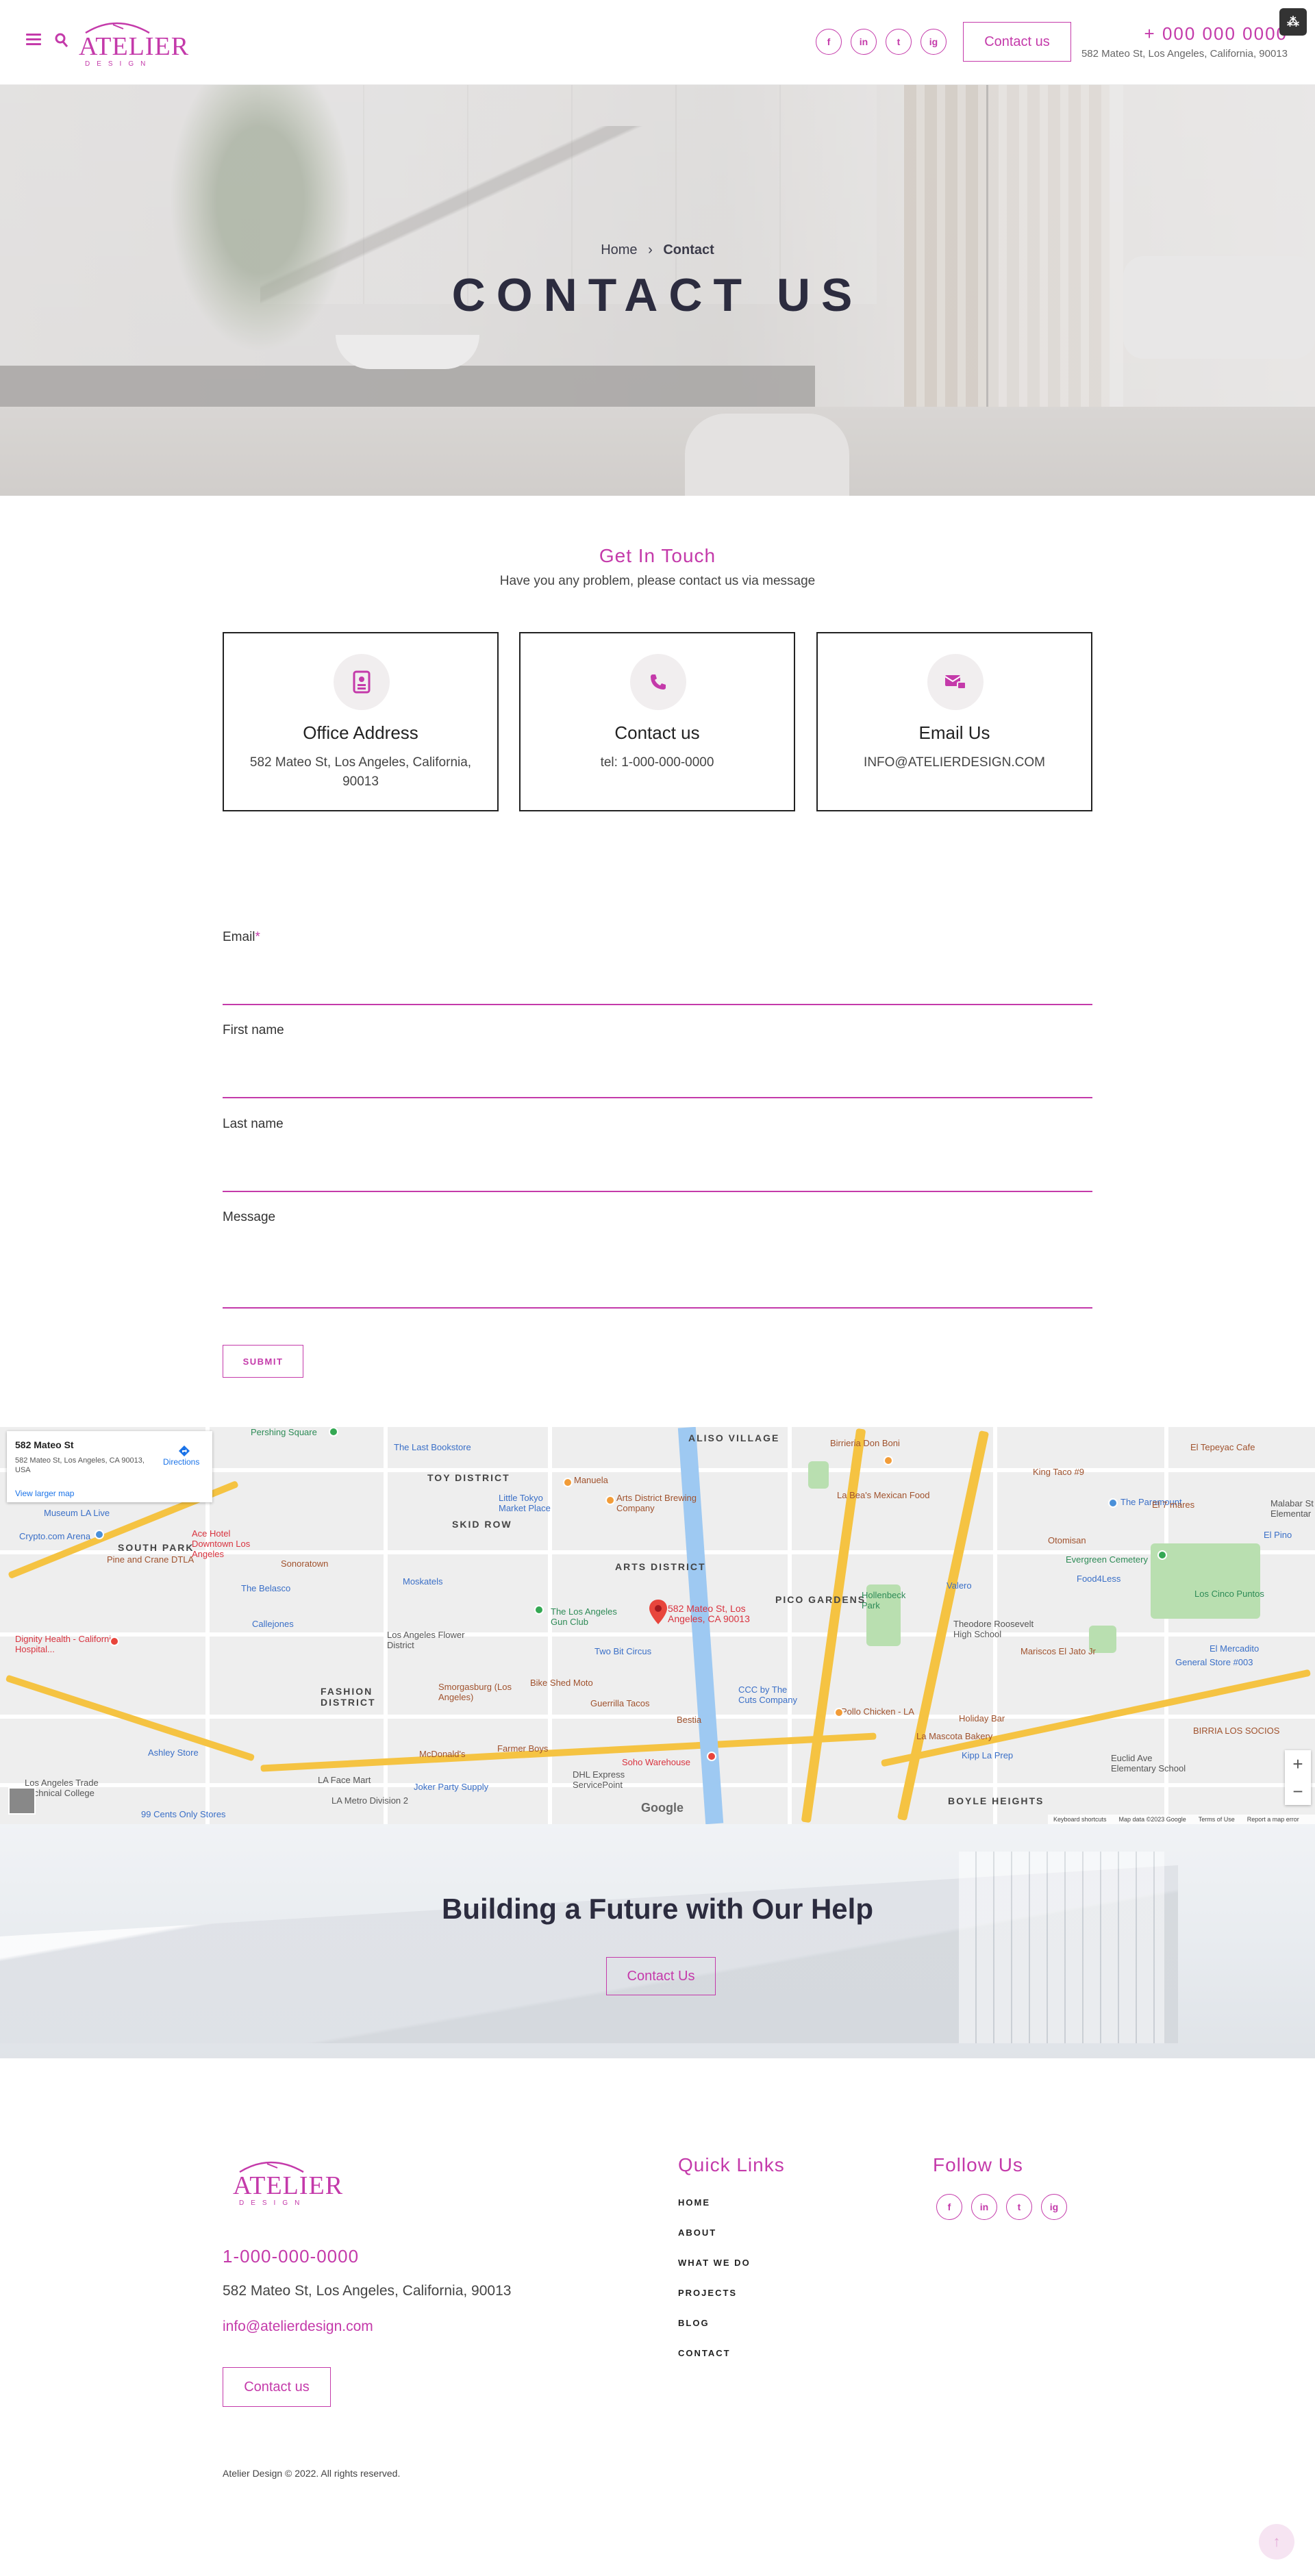 The width and height of the screenshot is (1315, 2576). What do you see at coordinates (298, 2327) in the screenshot?
I see `footer-email: info@atelierdesign.com` at bounding box center [298, 2327].